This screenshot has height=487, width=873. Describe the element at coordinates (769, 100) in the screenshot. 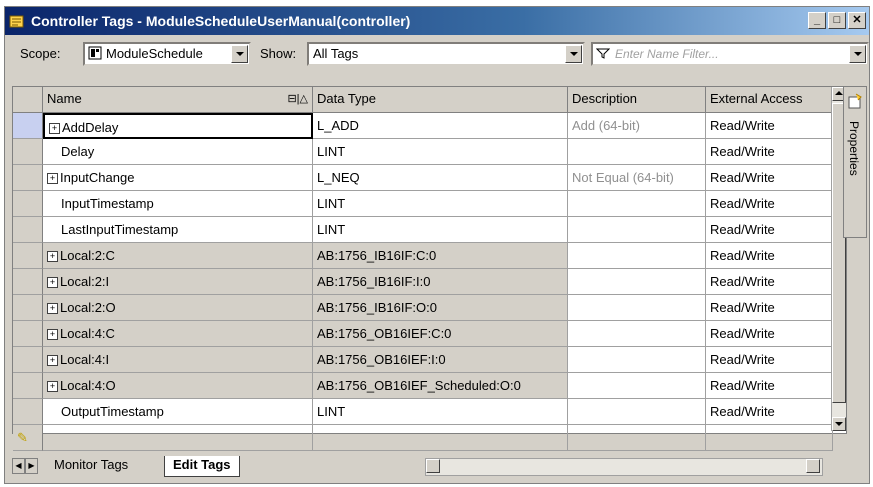

I see `column-header-external-access: External Access` at that location.